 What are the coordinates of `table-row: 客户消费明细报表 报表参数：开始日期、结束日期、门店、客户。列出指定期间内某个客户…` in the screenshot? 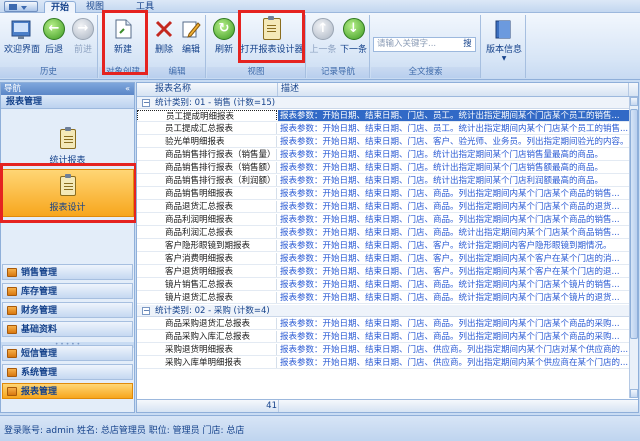 It's located at (383, 259).